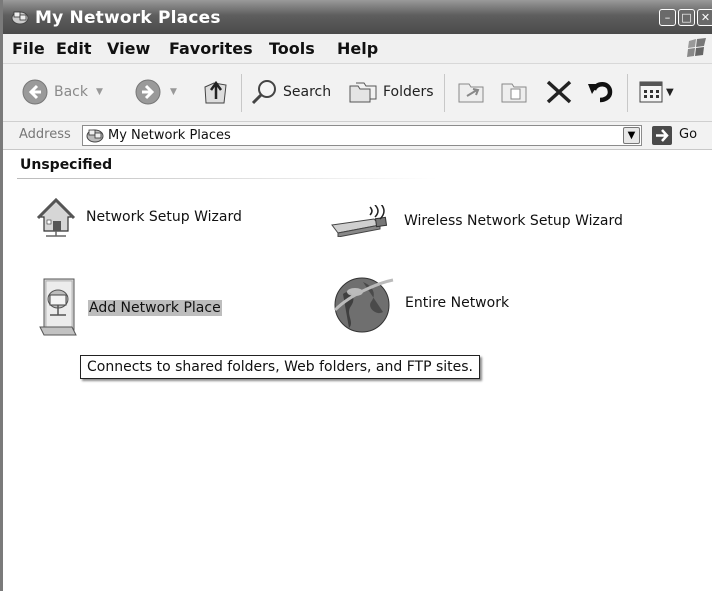 The image size is (712, 591). I want to click on address-bar: Address My Network Places ▼ Go, so click(357, 136).